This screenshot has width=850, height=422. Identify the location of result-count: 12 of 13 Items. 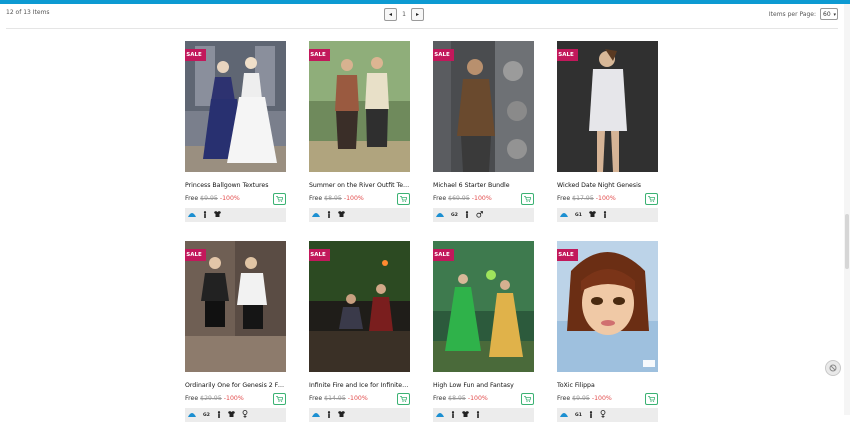
(28, 12).